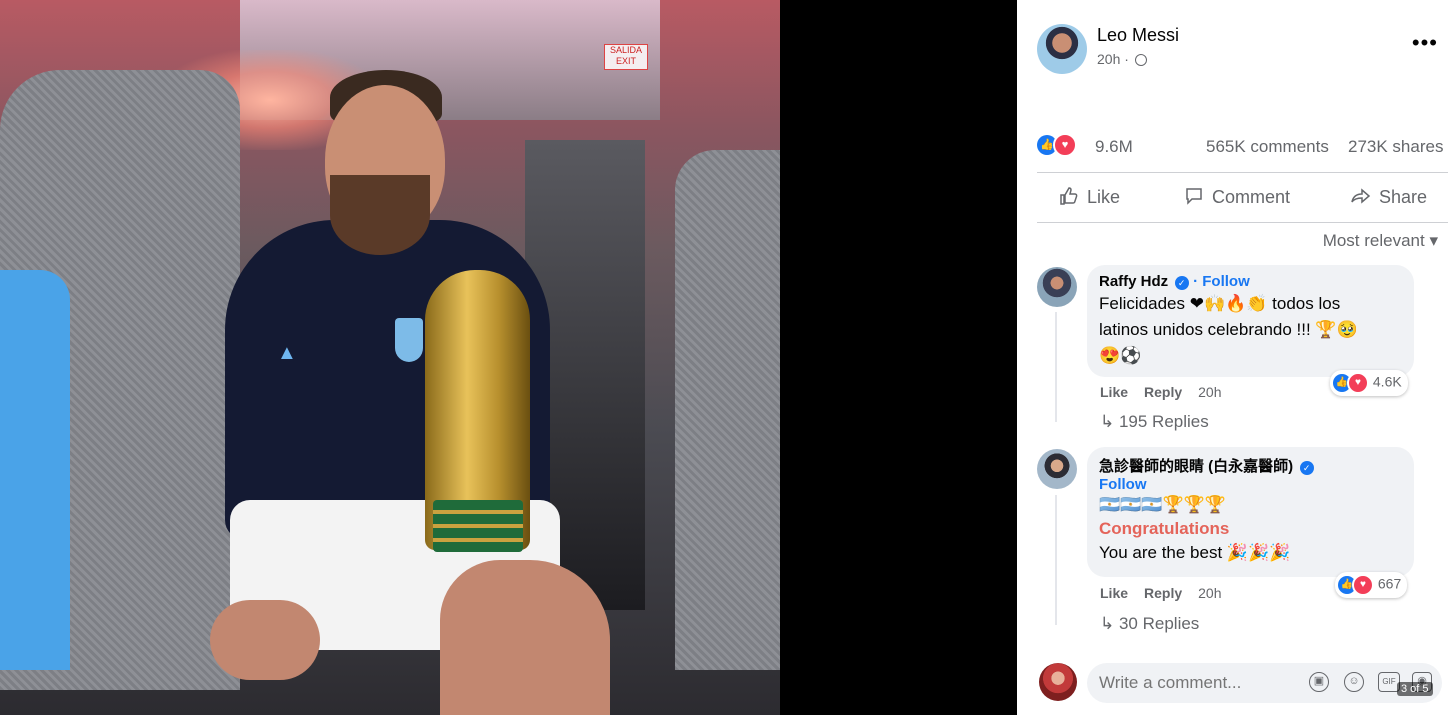  I want to click on author-avatar, so click(1062, 49).